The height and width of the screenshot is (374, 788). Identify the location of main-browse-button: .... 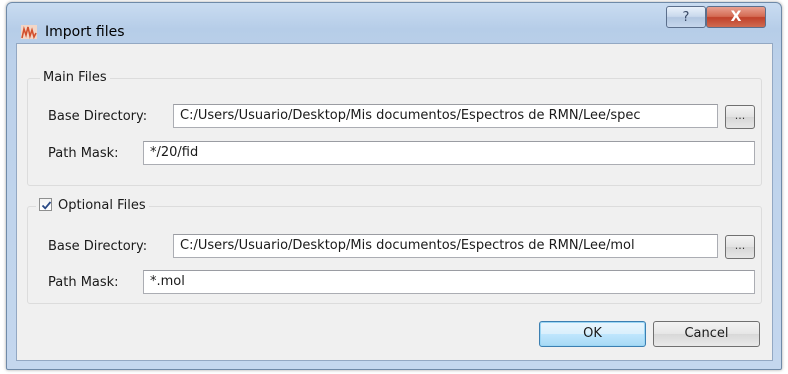
(740, 117).